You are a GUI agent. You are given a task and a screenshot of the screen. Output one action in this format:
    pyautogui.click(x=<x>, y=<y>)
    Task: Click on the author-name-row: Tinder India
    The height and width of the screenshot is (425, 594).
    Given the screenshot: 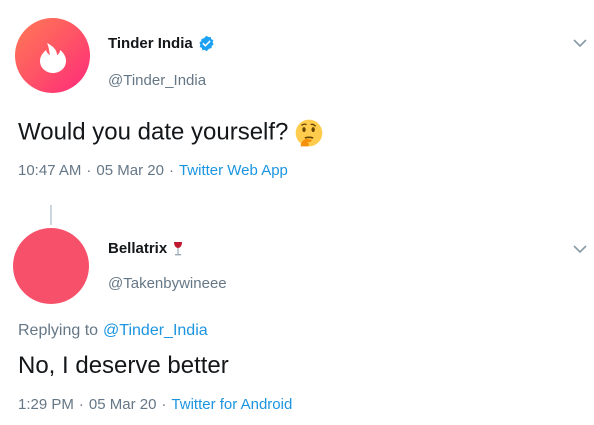 What is the action you would take?
    pyautogui.click(x=161, y=43)
    